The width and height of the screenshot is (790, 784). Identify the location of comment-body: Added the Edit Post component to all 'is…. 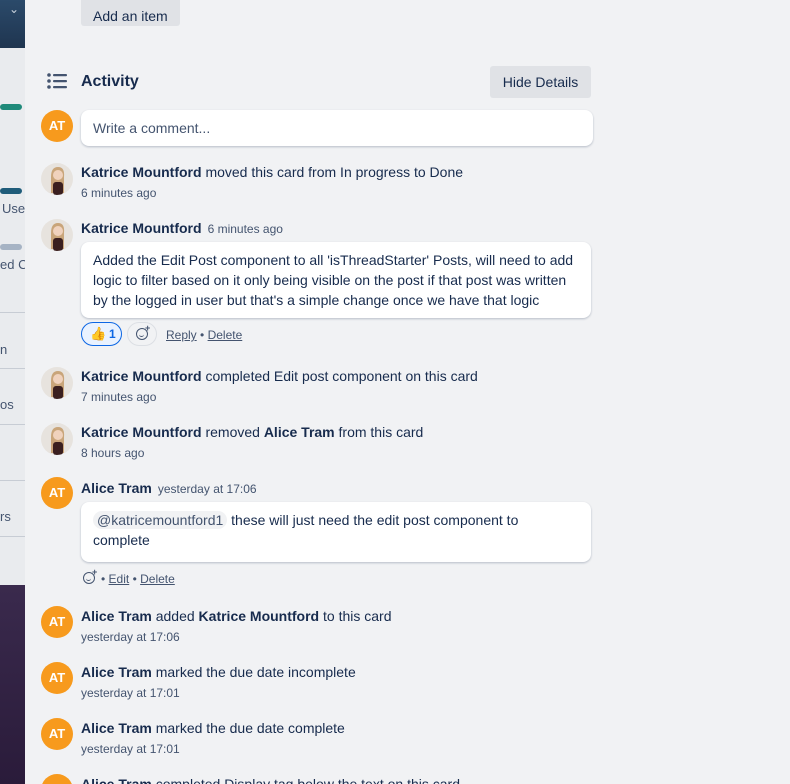
(336, 280).